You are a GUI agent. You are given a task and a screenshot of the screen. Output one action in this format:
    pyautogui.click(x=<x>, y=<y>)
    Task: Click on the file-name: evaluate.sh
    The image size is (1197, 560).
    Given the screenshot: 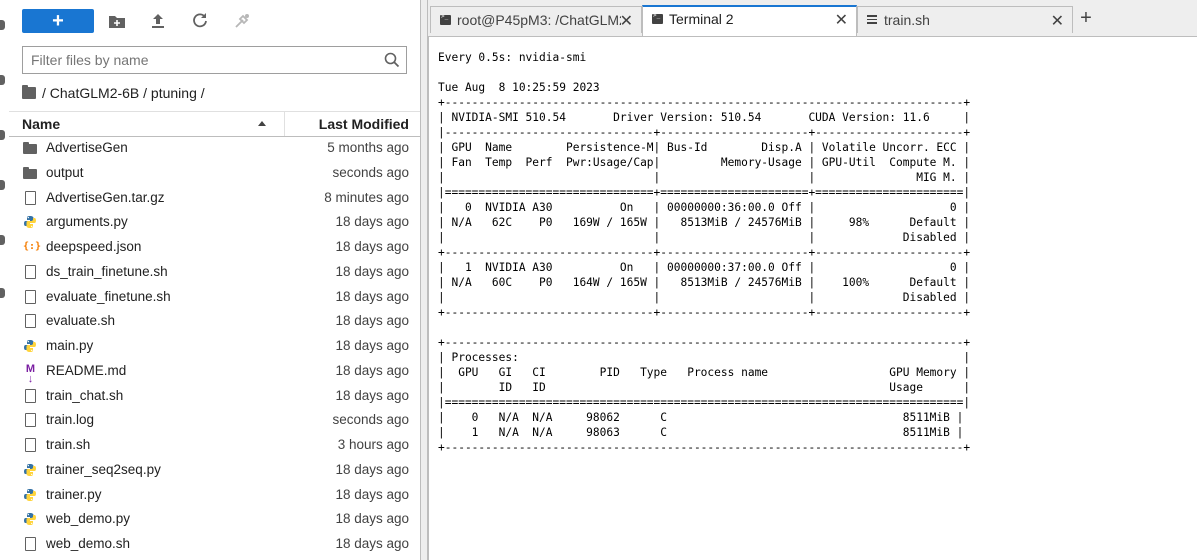 What is the action you would take?
    pyautogui.click(x=81, y=321)
    